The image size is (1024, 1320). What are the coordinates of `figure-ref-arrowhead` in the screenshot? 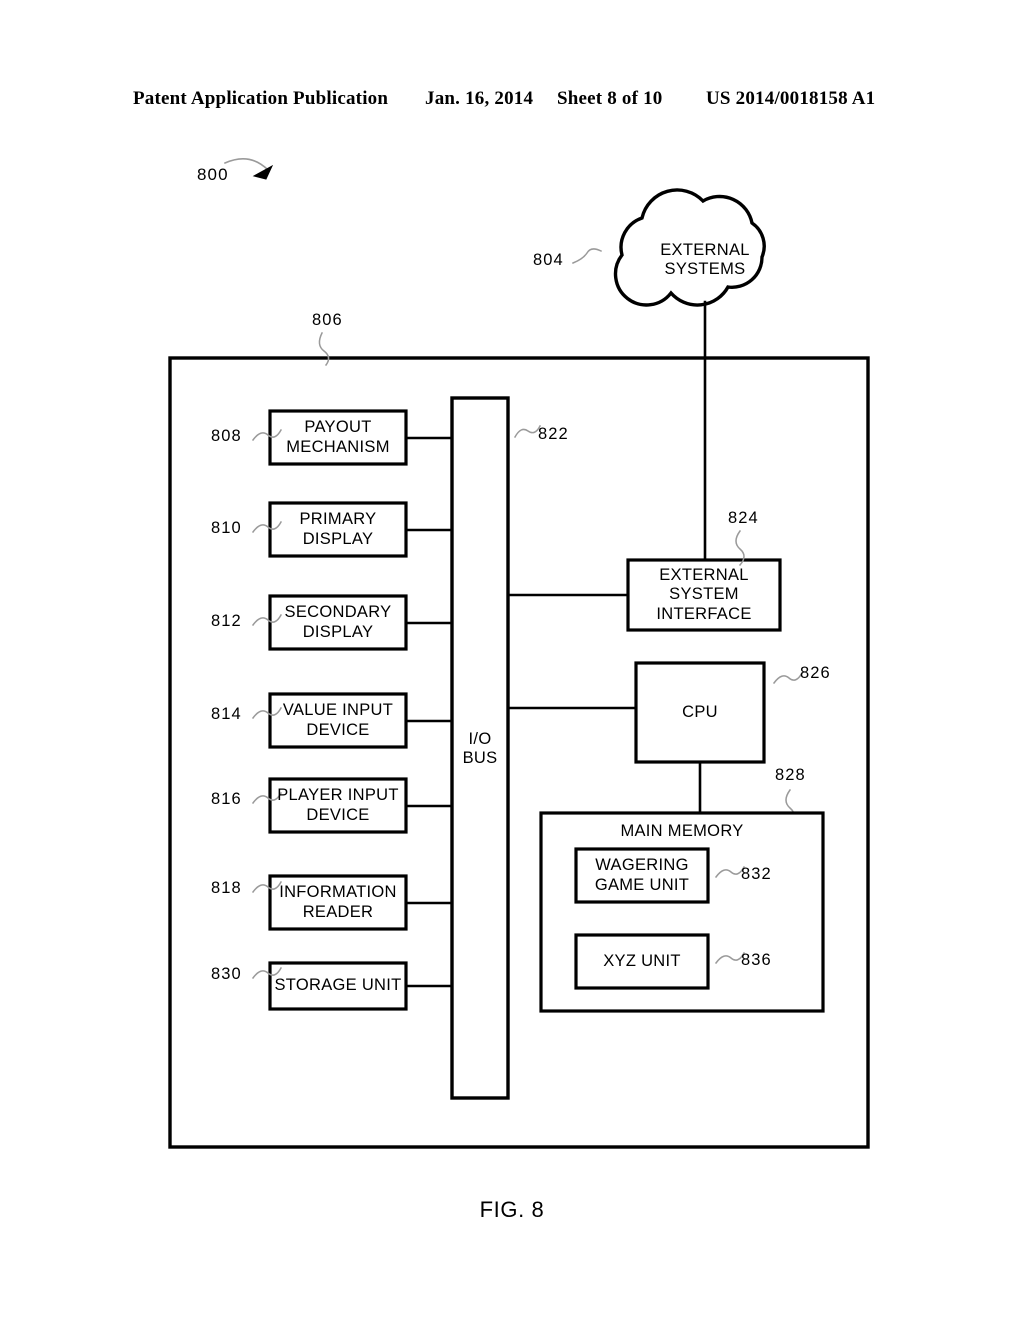 It's located at (263, 172).